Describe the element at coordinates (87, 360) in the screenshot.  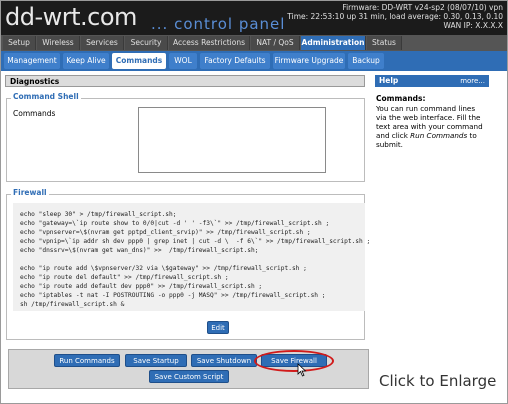
I see `run-commands-button: Run Commands` at that location.